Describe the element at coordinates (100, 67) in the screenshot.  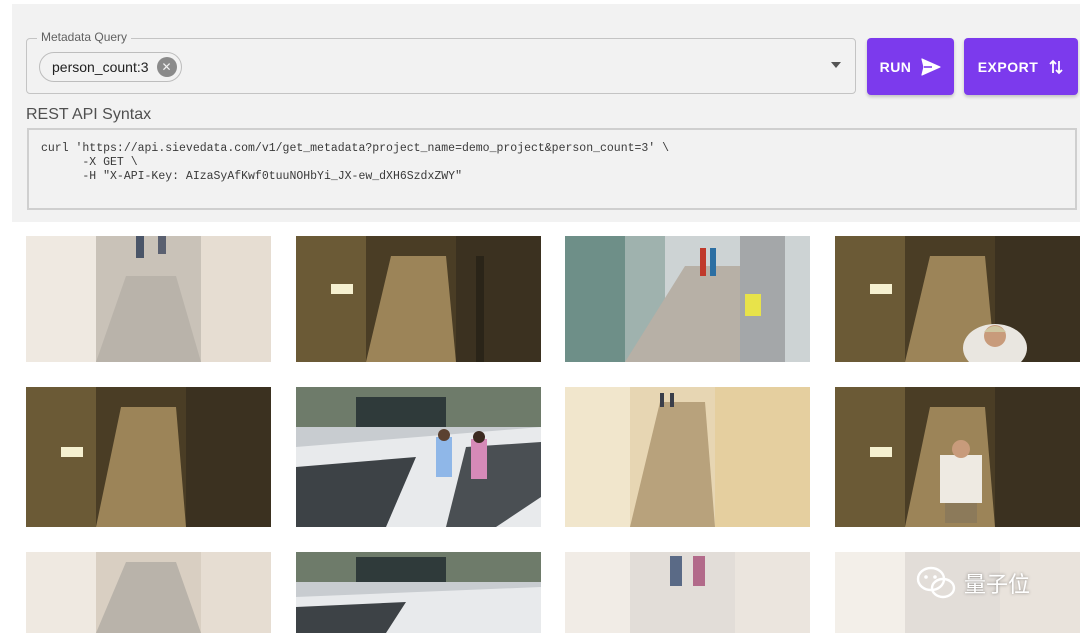
I see `query-chip-label: person_count:3` at that location.